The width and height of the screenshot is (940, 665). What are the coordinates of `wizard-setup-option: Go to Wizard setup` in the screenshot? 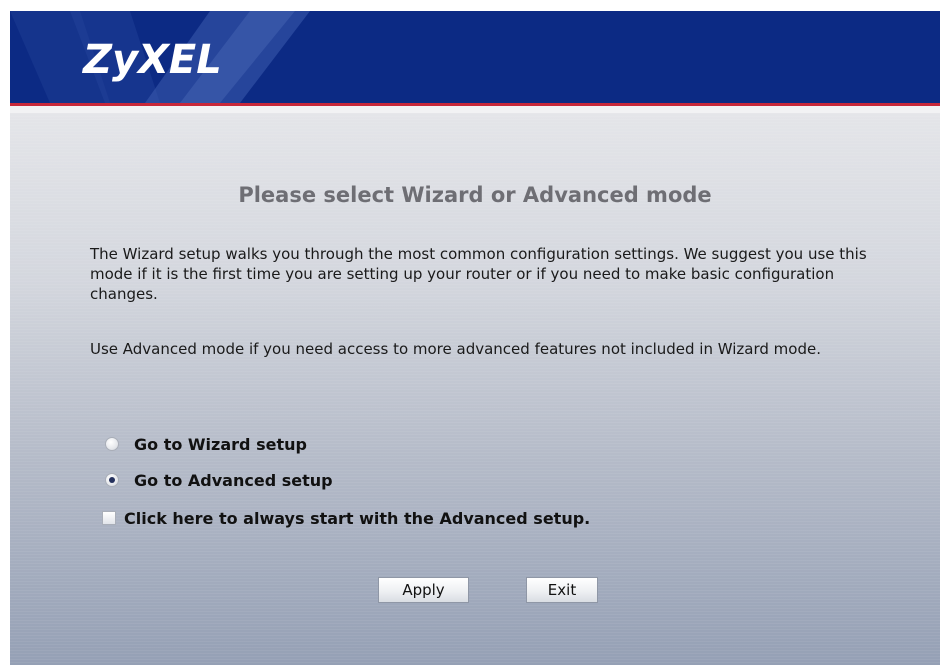 It's located at (206, 444).